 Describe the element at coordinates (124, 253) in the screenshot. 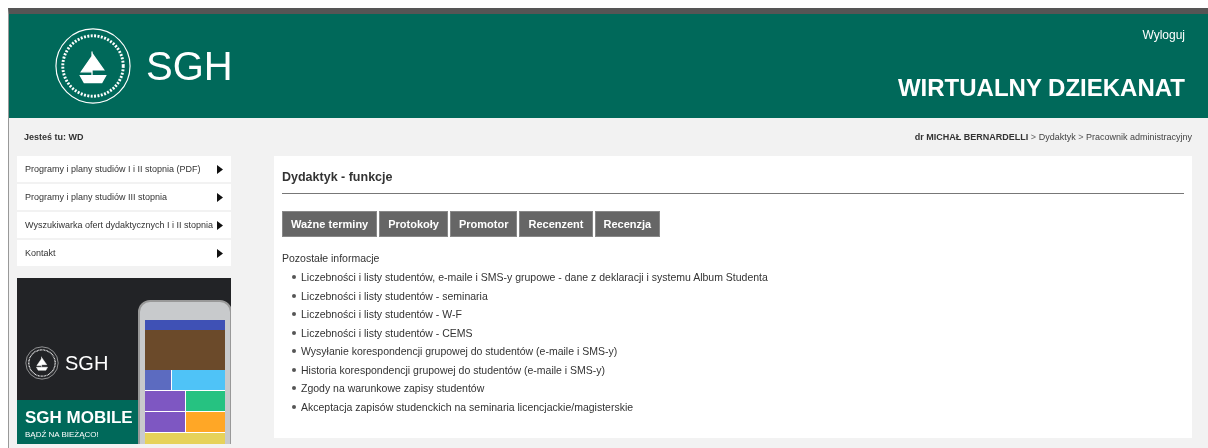

I see `sidebar-item: Kontakt` at that location.